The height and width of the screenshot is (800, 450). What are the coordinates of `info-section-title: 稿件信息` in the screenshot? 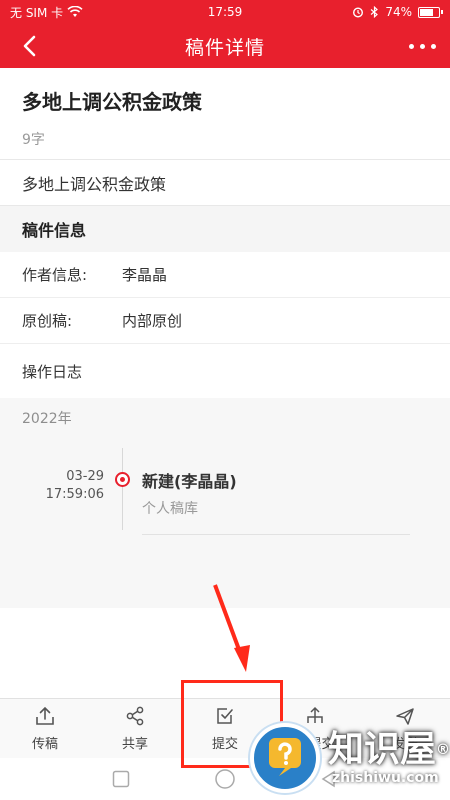 It's located at (225, 229).